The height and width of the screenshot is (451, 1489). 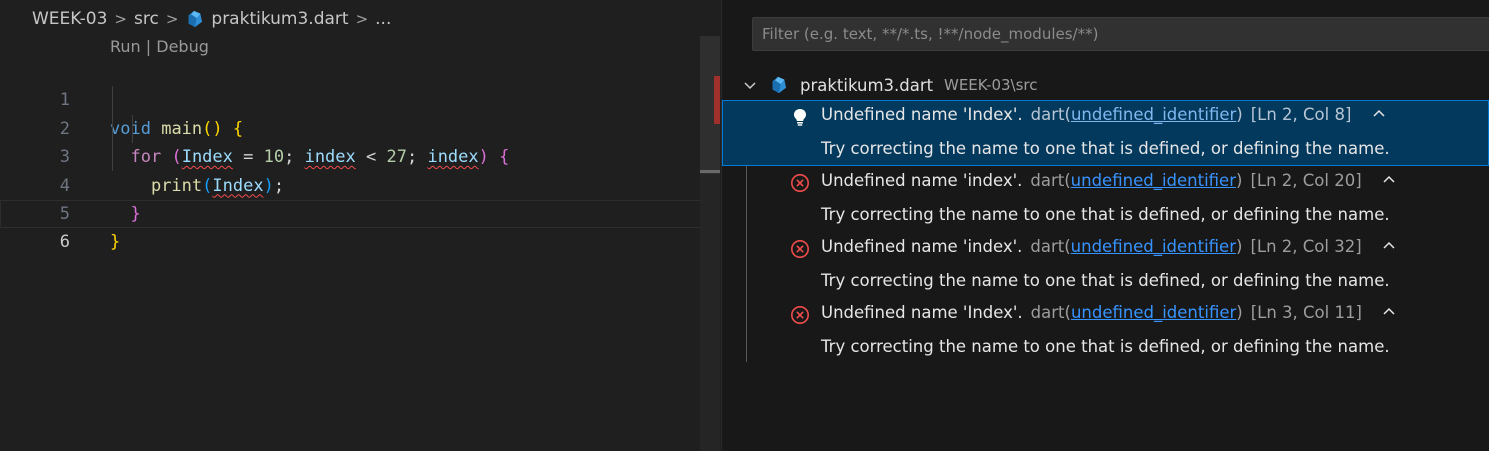 I want to click on code-line: 4 }, so click(x=360, y=183).